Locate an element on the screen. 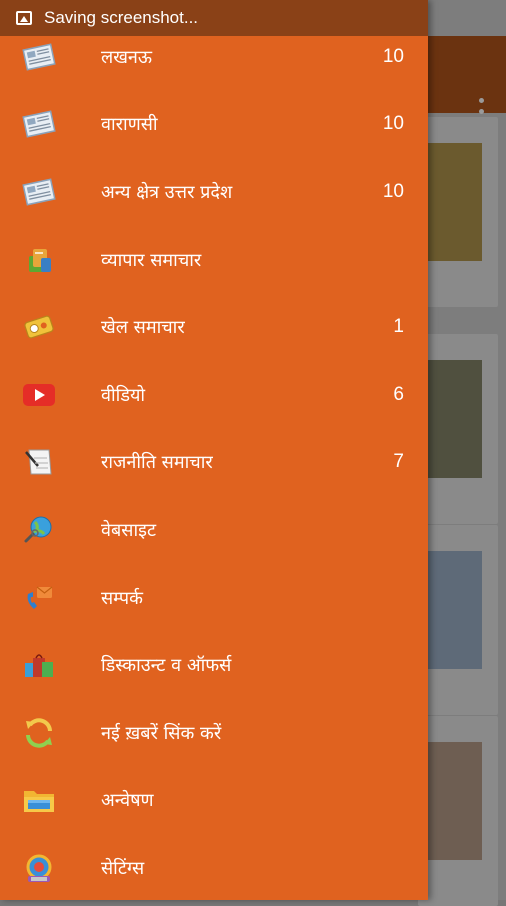  menu-item-label: व्यापार समाचार is located at coordinates (151, 260).